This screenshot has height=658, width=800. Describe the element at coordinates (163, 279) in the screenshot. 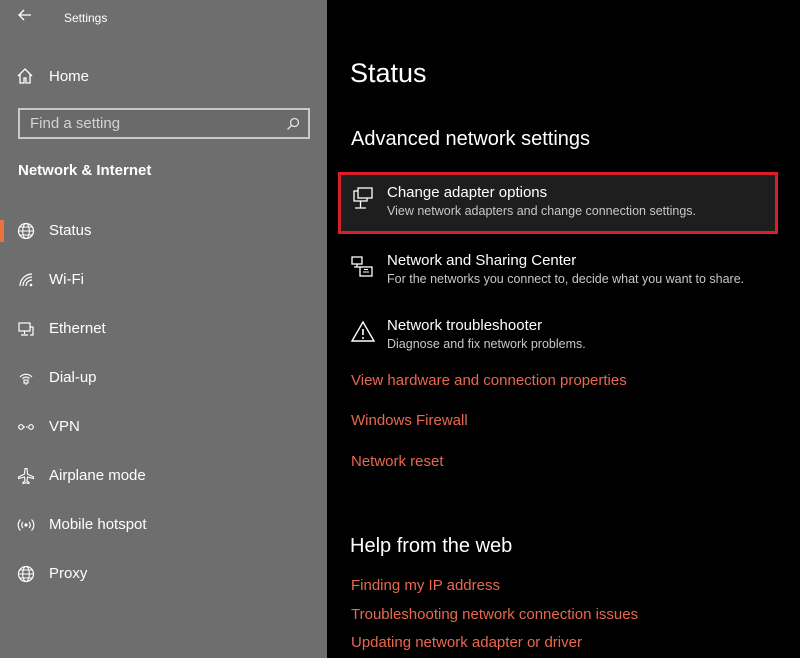

I see `sidebar-item-wifi: Wi-Fi` at that location.